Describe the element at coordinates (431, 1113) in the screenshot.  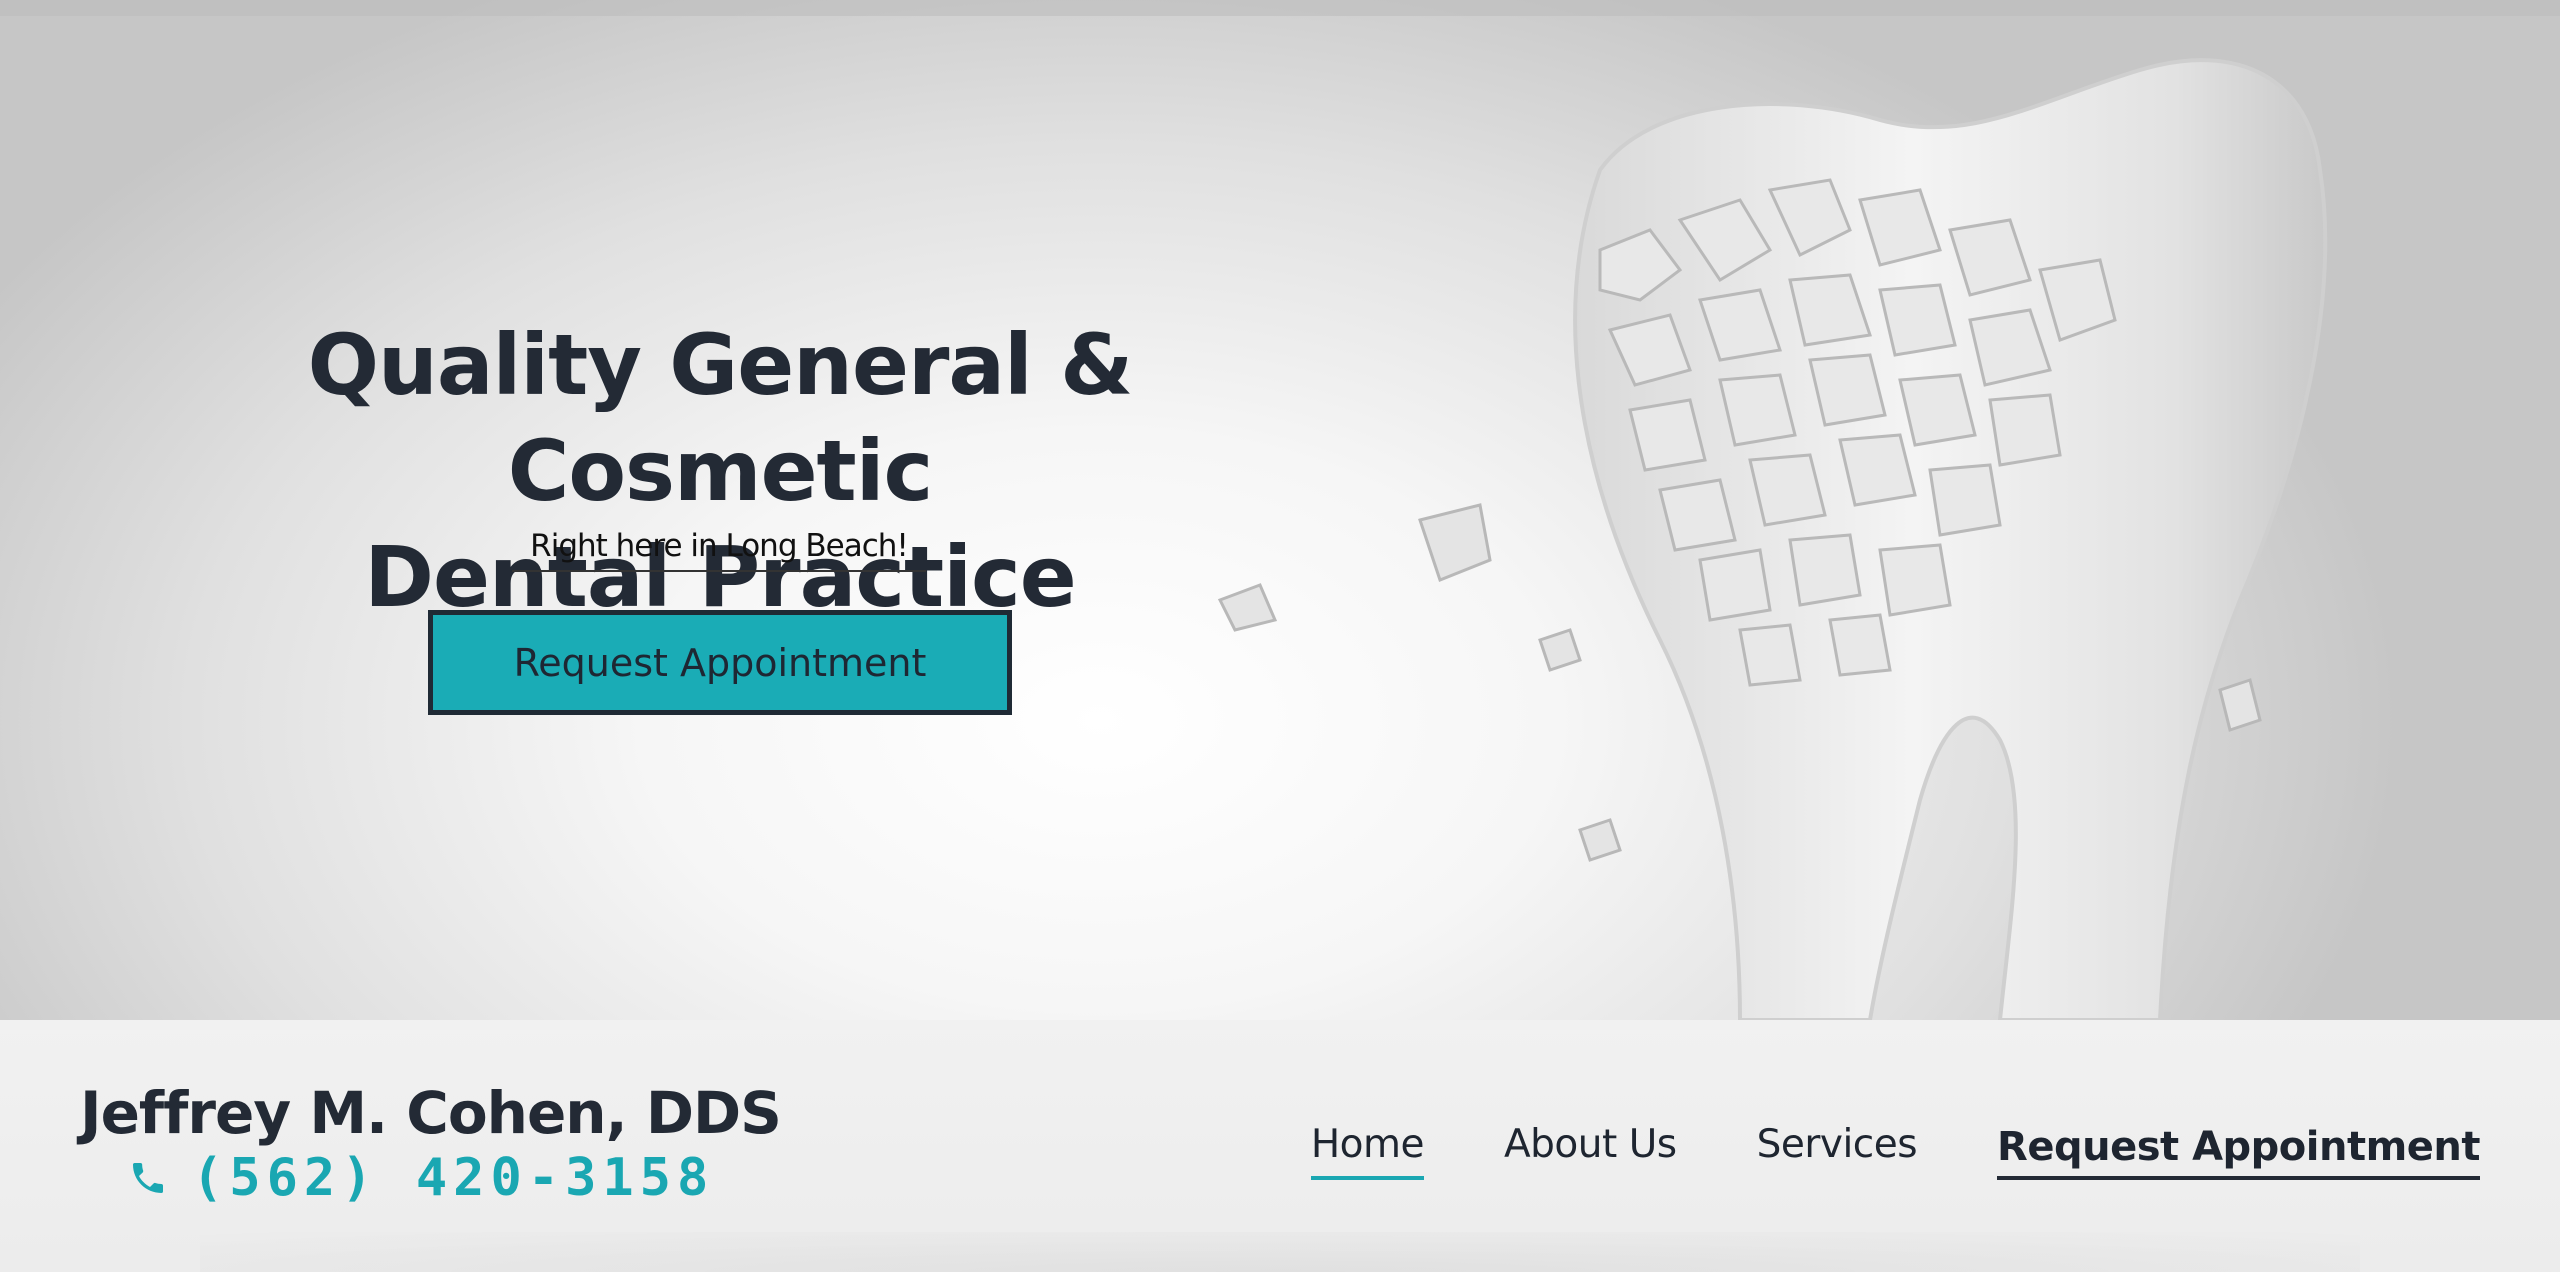
I see `brand-name: Jeffrey M. Cohen, DDS` at that location.